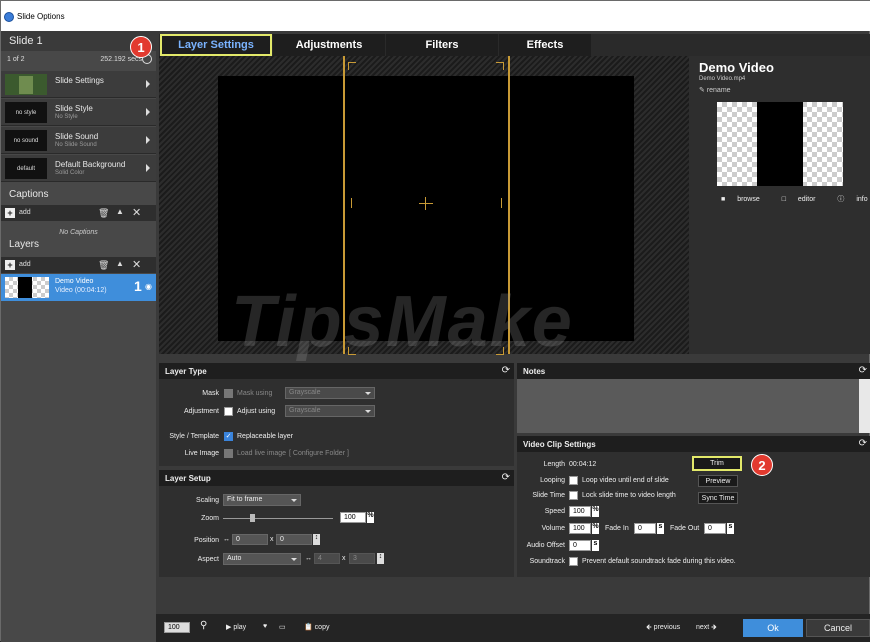 This screenshot has width=870, height=642. Describe the element at coordinates (228, 393) in the screenshot. I see `mask-checkbox` at that location.